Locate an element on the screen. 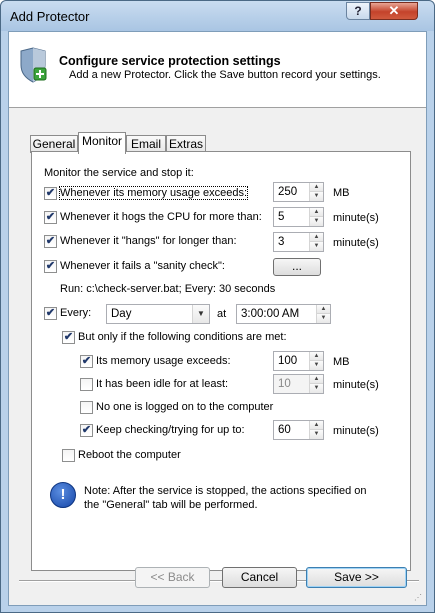 The image size is (435, 613). time-stepper: 3:00:00 AM ▲ ▼ is located at coordinates (283, 314).